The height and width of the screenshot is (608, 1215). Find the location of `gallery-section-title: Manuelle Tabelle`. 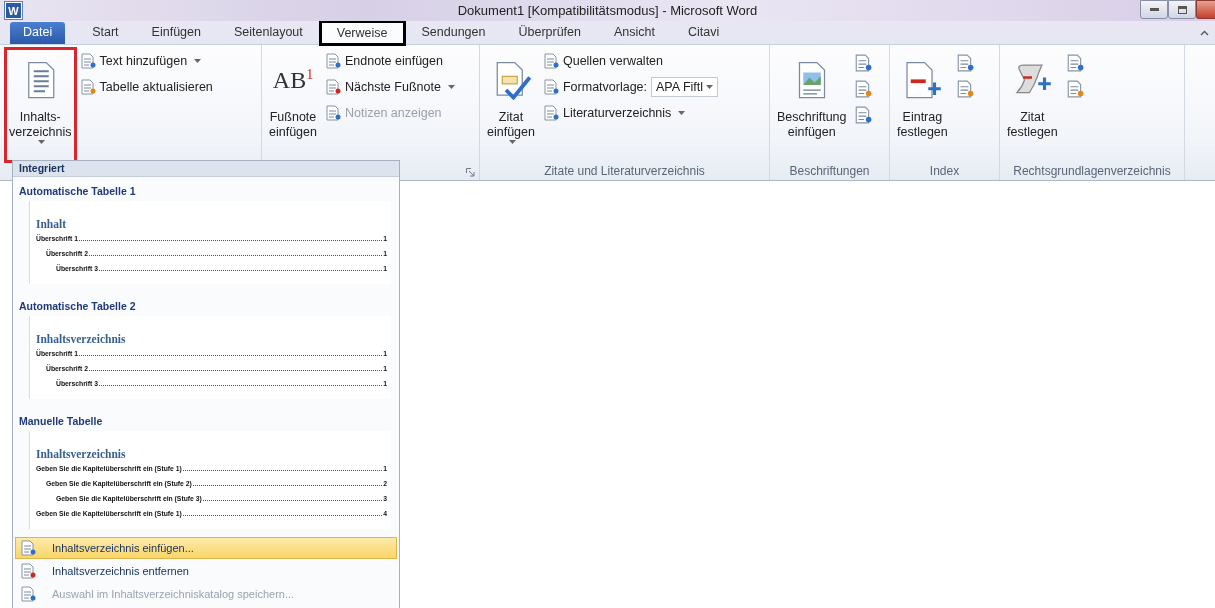

gallery-section-title: Manuelle Tabelle is located at coordinates (61, 421).